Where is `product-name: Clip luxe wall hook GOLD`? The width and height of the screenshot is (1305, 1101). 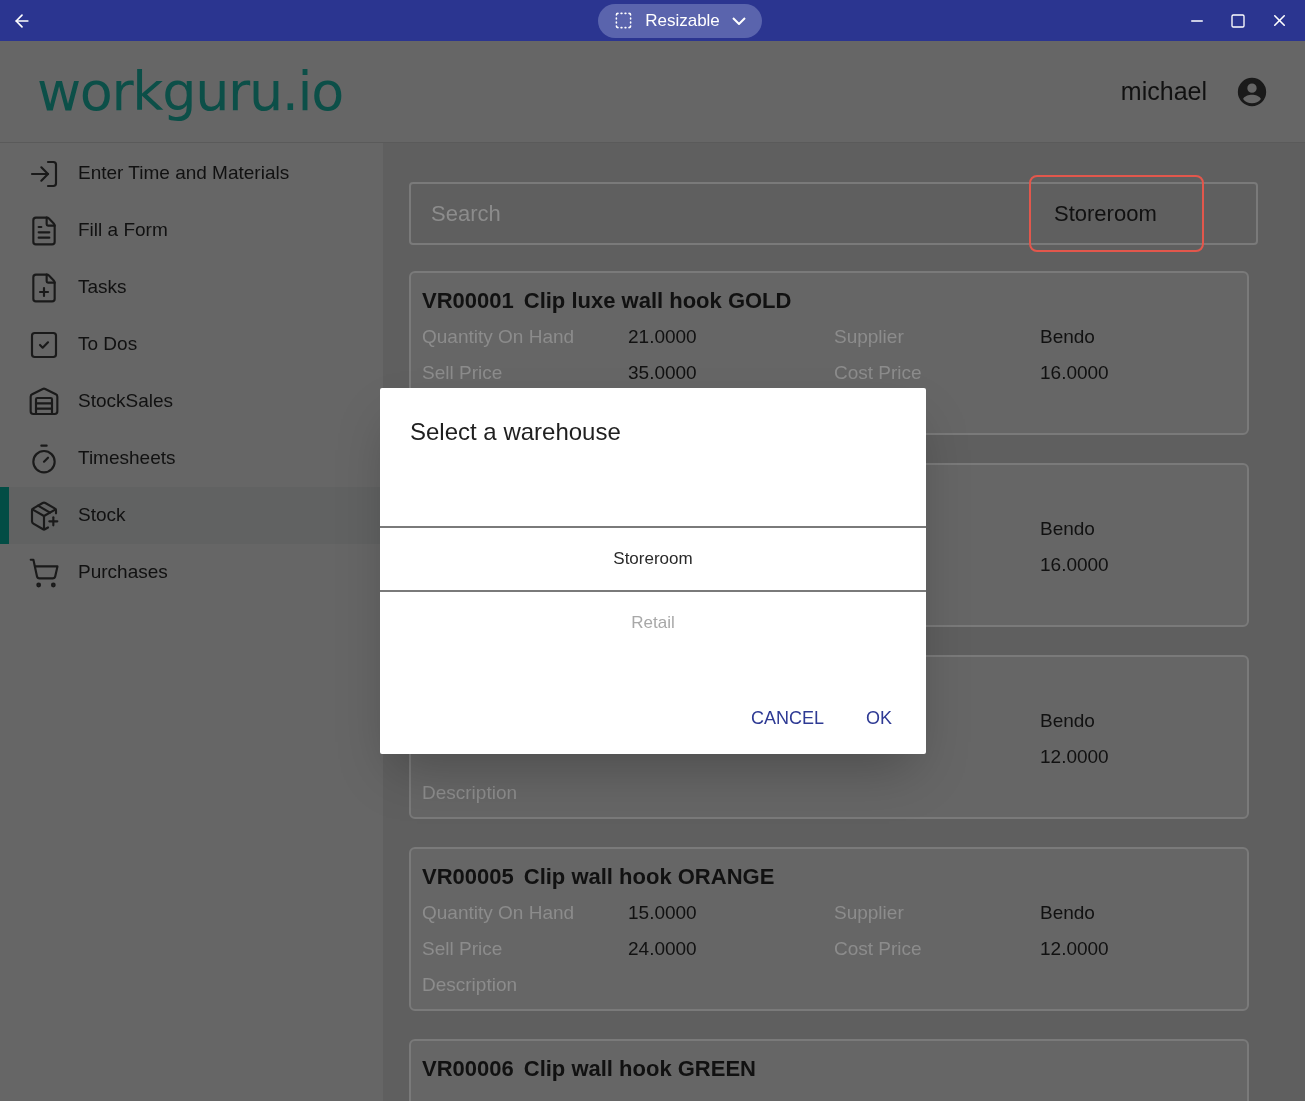
product-name: Clip luxe wall hook GOLD is located at coordinates (657, 300).